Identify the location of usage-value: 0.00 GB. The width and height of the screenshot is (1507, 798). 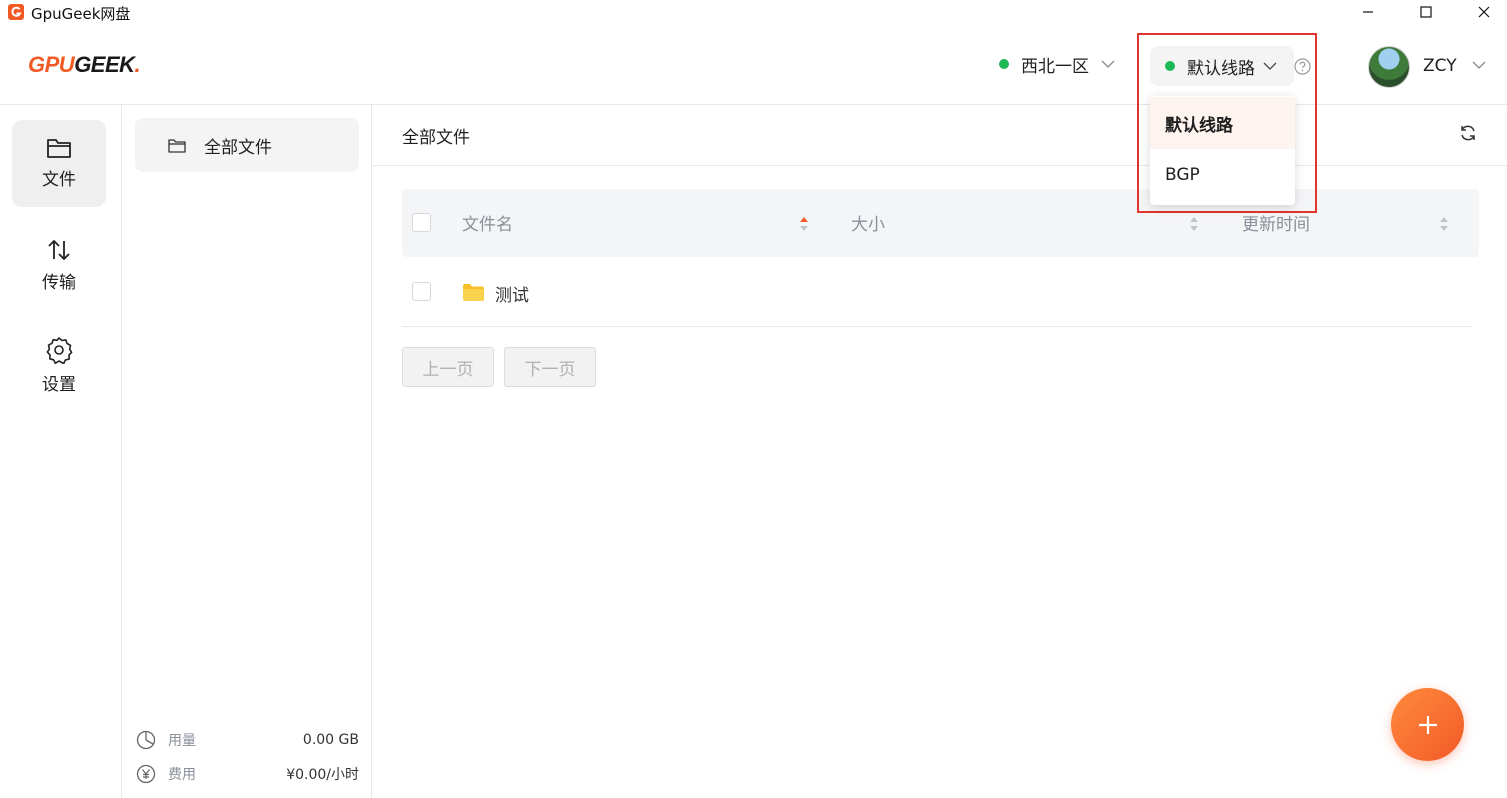
(330, 740).